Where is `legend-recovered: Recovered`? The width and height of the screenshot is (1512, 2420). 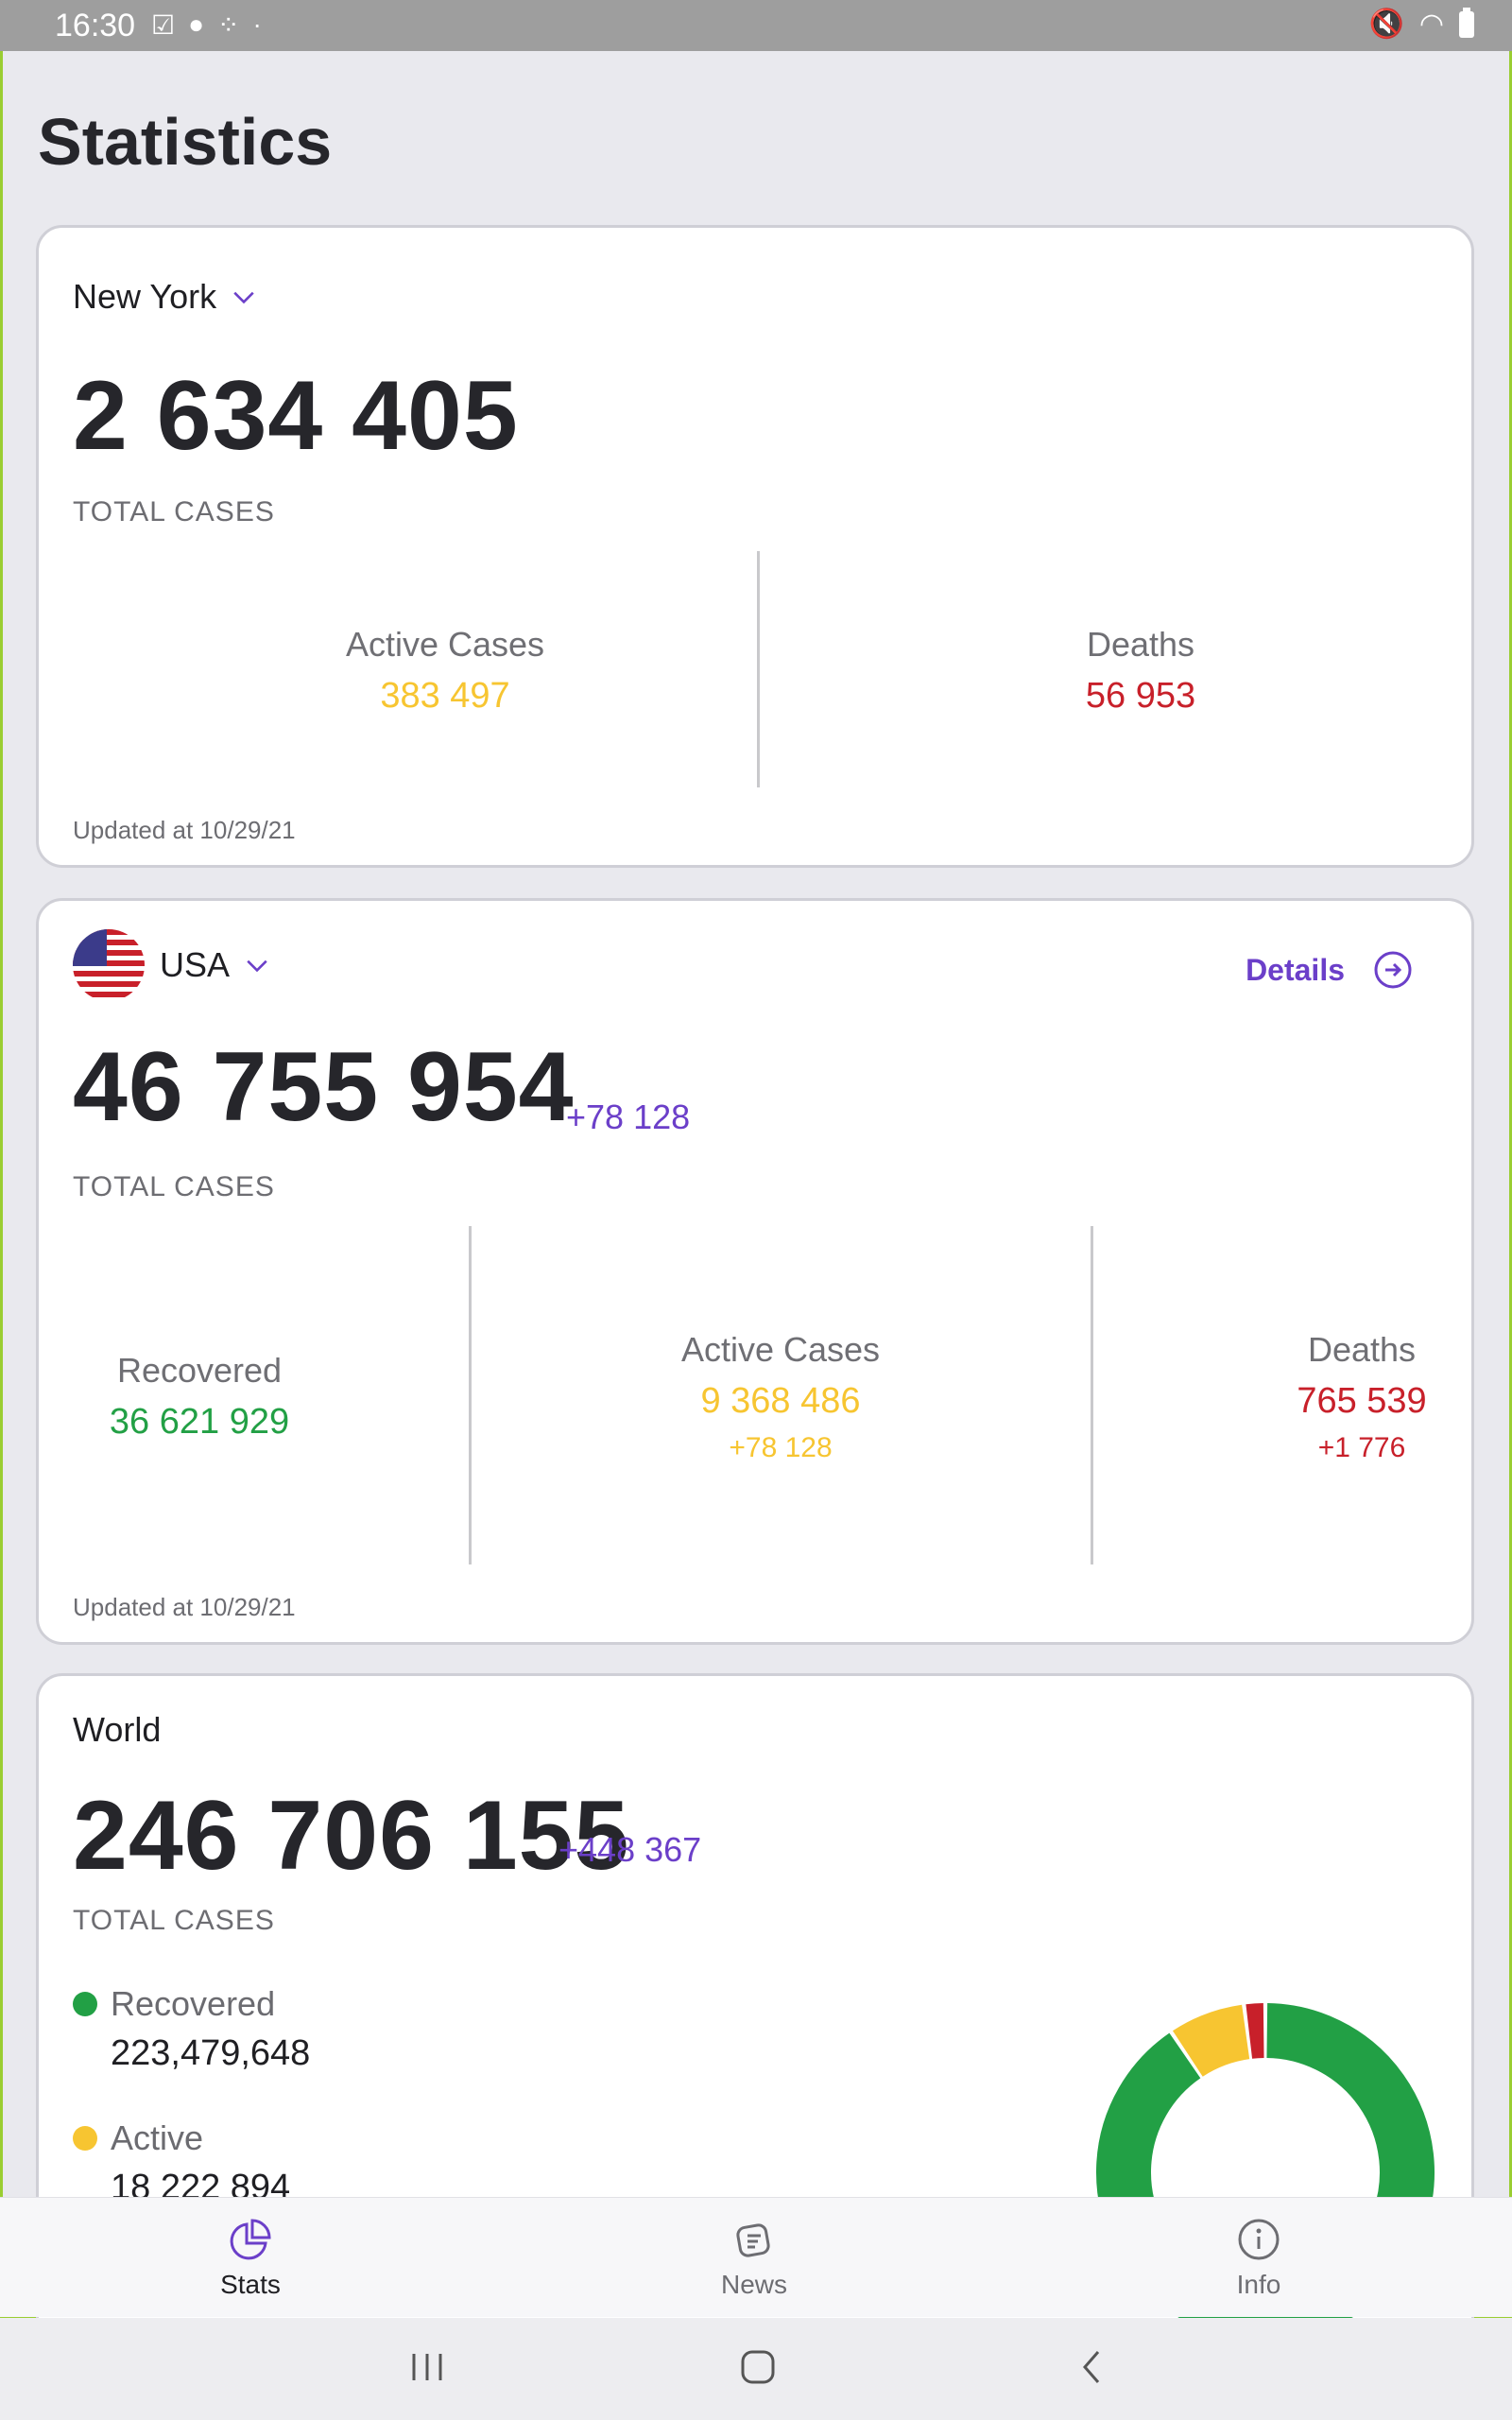 legend-recovered: Recovered is located at coordinates (174, 2004).